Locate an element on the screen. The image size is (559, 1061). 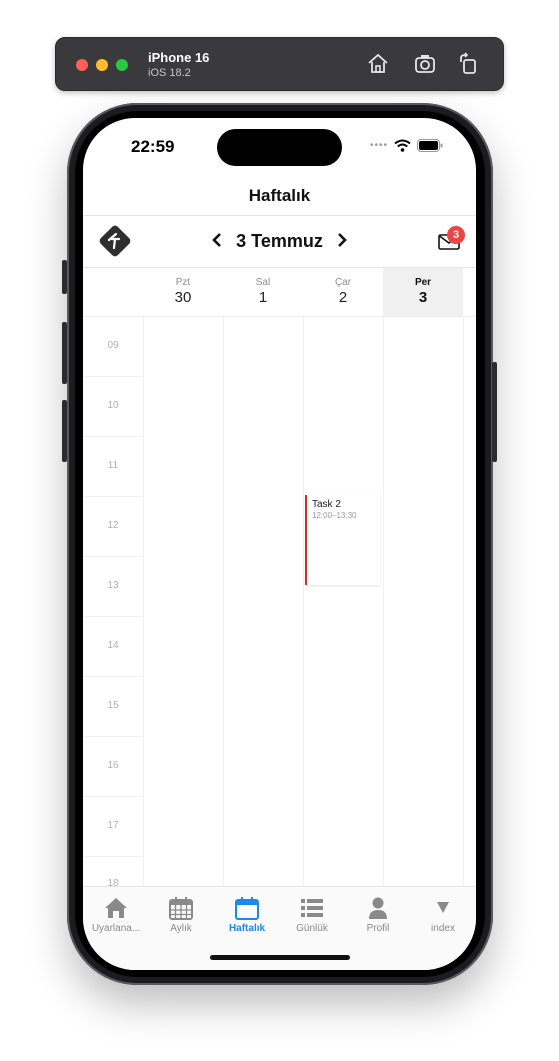
tab-aylik: Aylık is located at coordinates (181, 915).